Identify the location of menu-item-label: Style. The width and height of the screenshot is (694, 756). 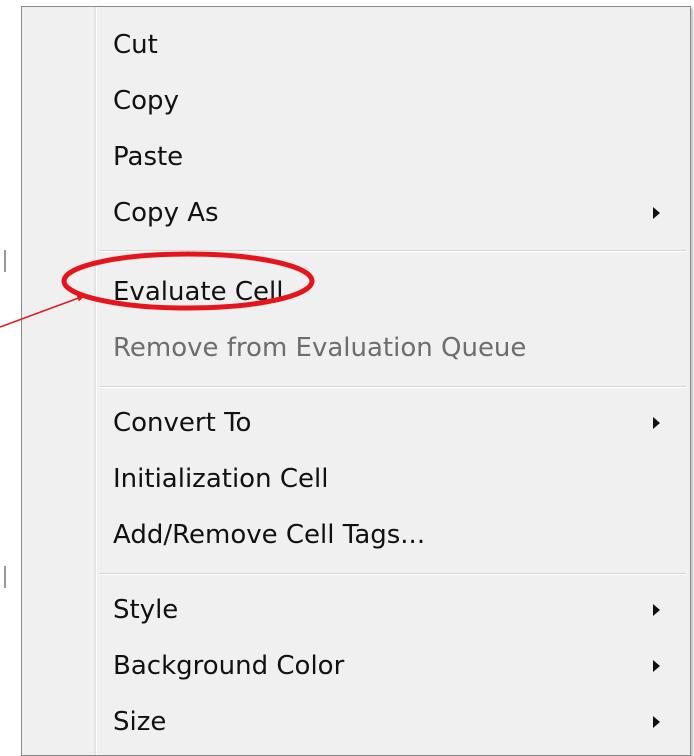
(146, 610).